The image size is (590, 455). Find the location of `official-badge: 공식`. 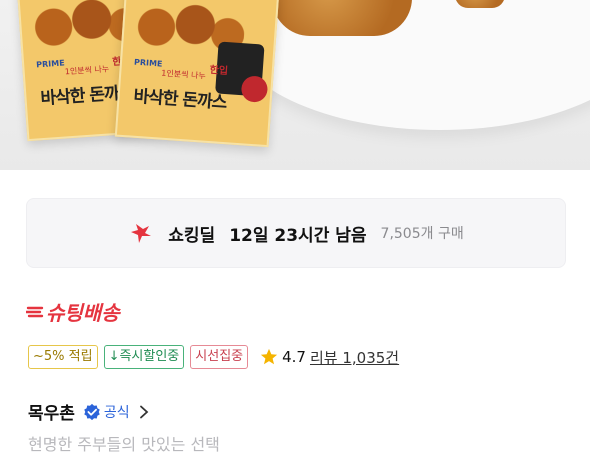

official-badge: 공식 is located at coordinates (106, 412).